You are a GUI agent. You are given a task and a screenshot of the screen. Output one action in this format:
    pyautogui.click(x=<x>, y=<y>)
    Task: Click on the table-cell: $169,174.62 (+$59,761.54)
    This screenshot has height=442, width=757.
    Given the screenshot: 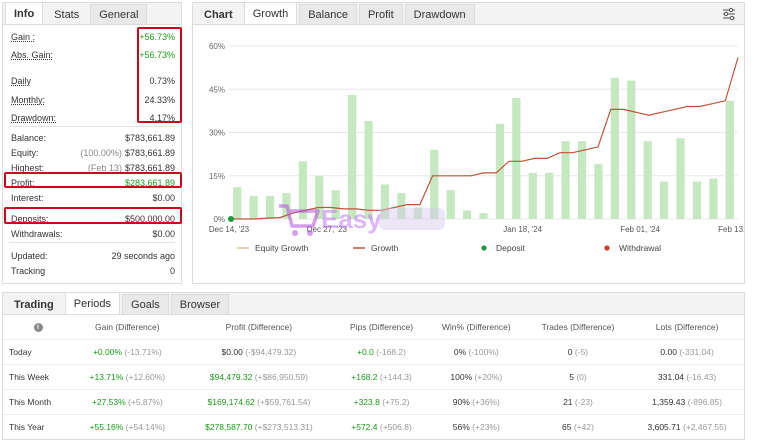 What is the action you would take?
    pyautogui.click(x=259, y=401)
    